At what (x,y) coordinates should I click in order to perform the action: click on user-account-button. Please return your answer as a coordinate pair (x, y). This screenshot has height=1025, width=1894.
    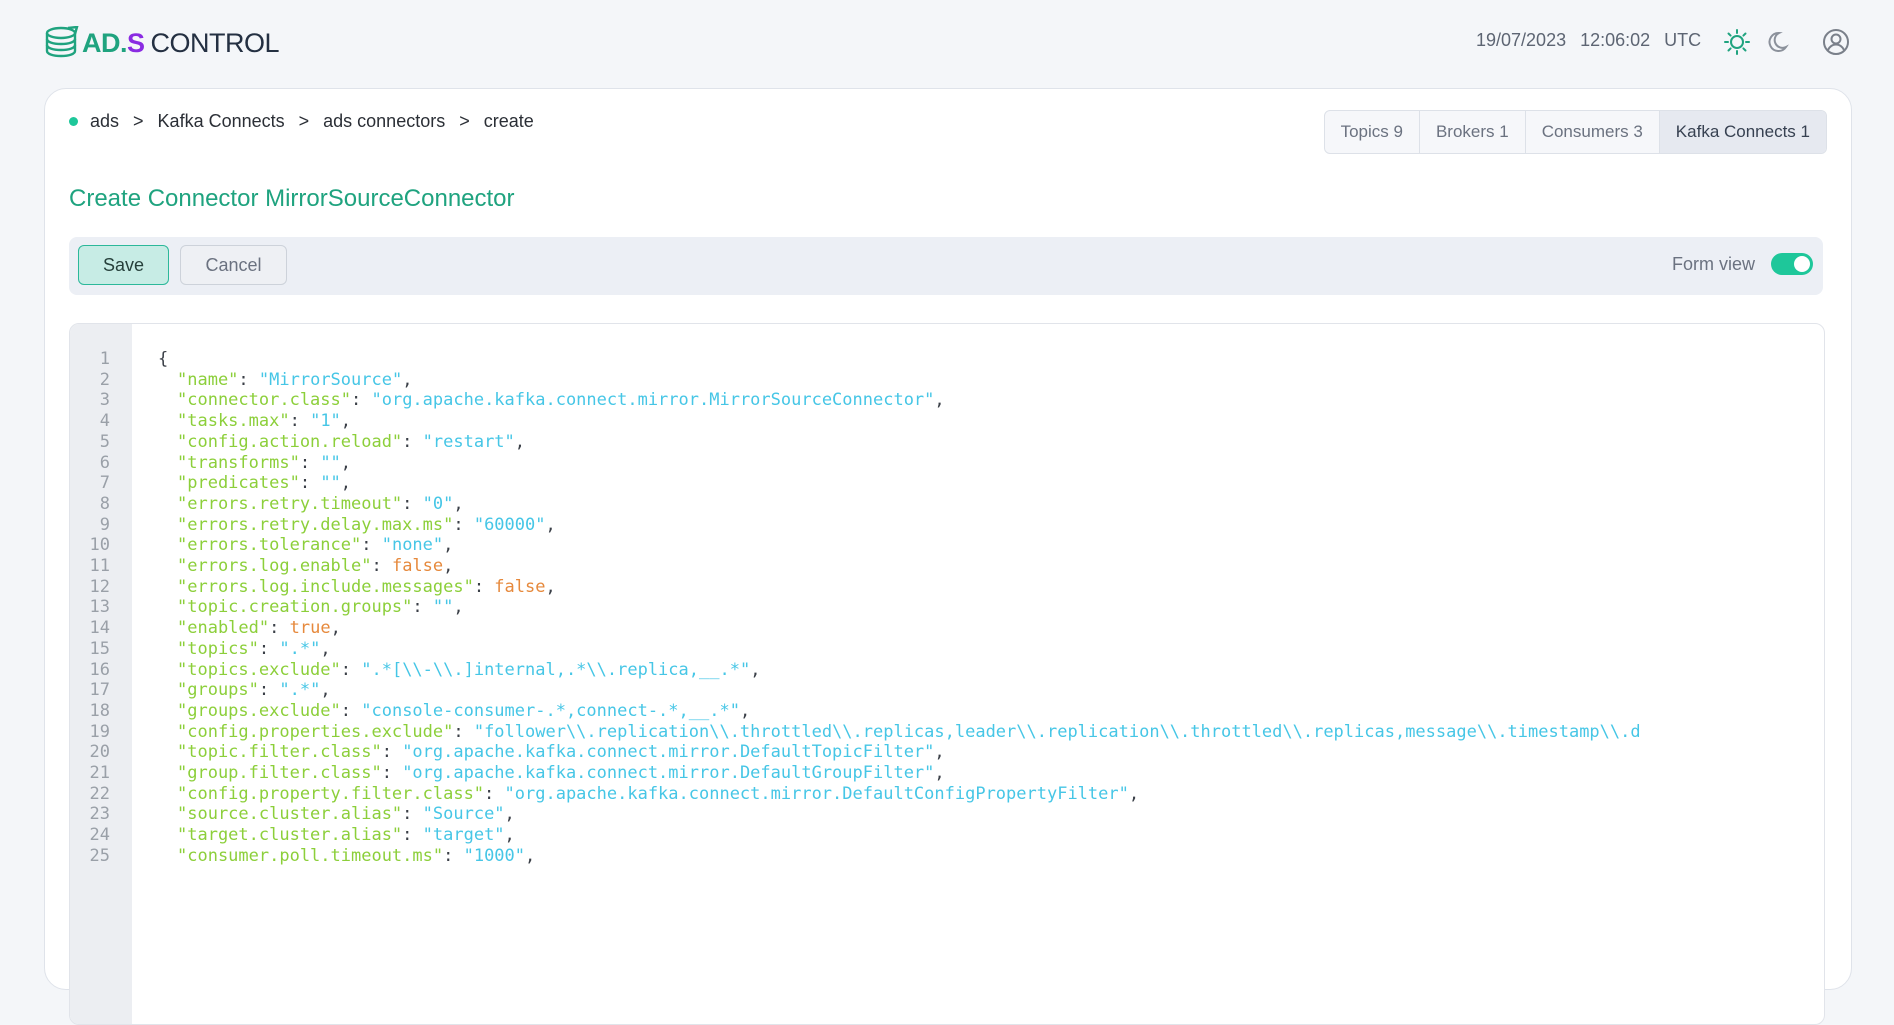
    Looking at the image, I should click on (1836, 42).